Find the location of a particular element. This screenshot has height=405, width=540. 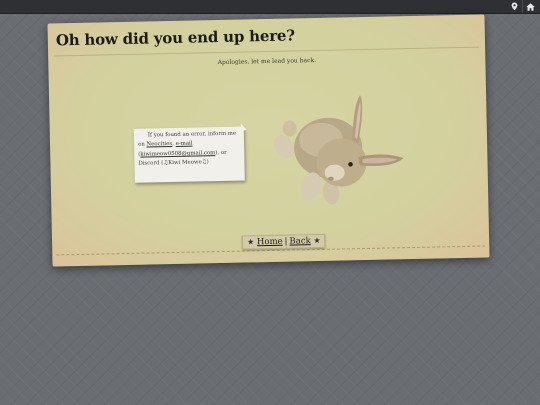

page-title: Oh how did you end up here? is located at coordinates (175, 38).